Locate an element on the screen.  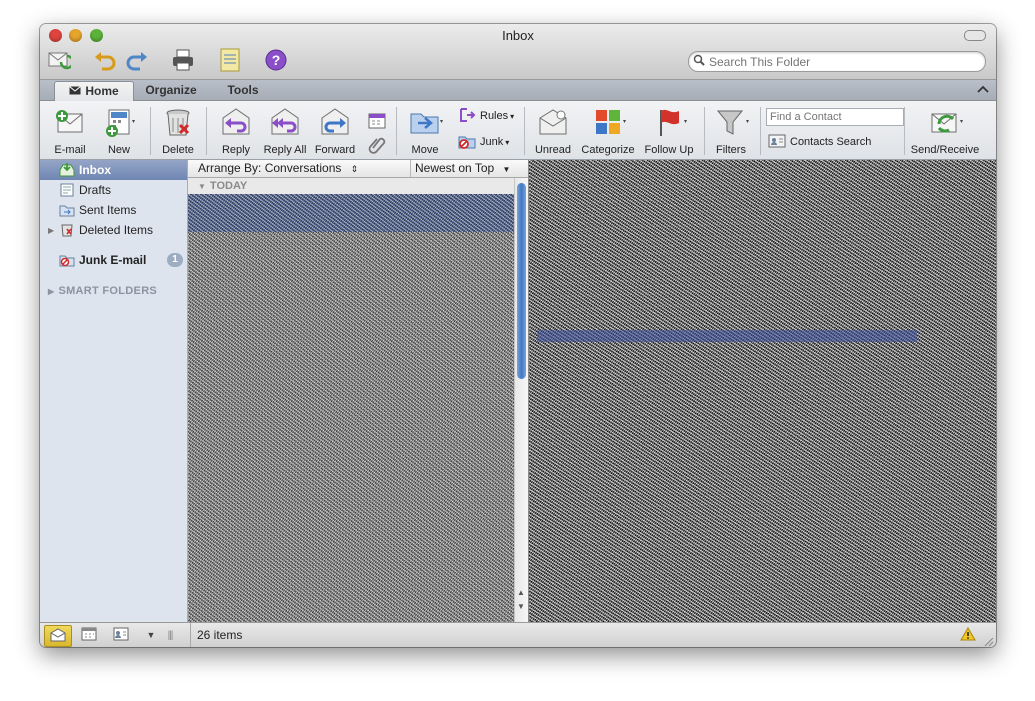
tab-organize: Organize is located at coordinates (171, 90).